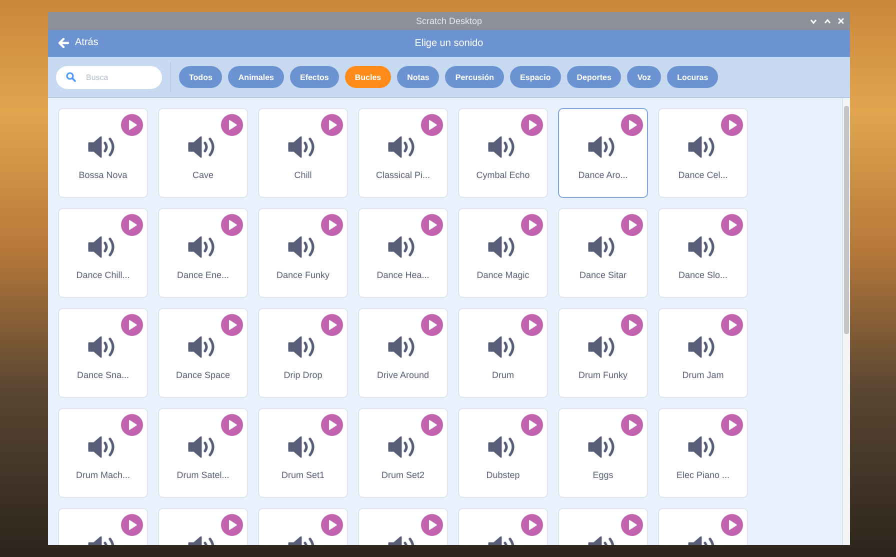 The height and width of the screenshot is (557, 896). I want to click on dialog-title: Elige un sonido, so click(449, 43).